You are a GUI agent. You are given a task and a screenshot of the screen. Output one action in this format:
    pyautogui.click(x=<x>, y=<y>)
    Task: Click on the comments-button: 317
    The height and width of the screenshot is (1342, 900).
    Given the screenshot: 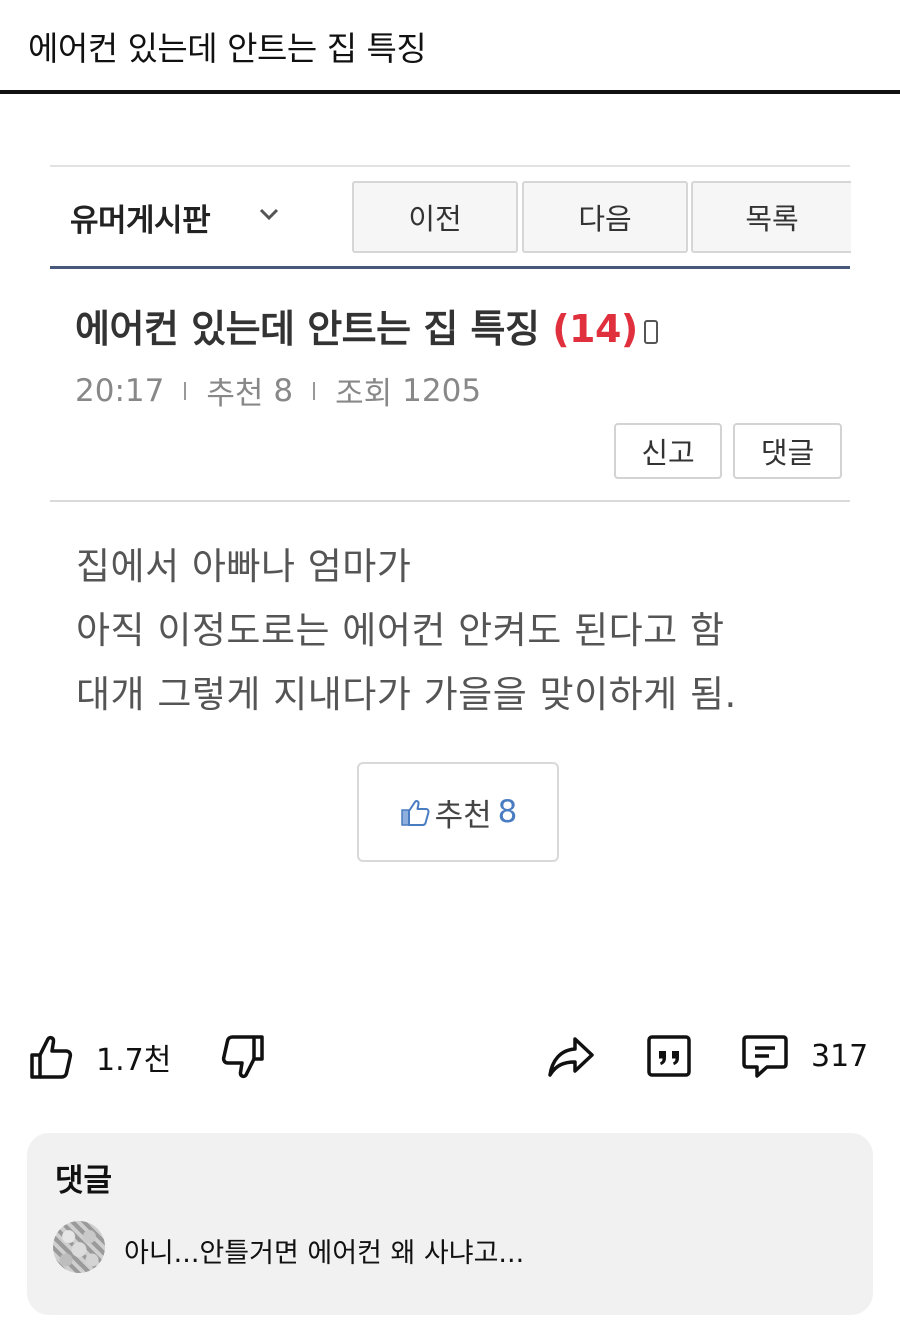 What is the action you would take?
    pyautogui.click(x=804, y=1056)
    